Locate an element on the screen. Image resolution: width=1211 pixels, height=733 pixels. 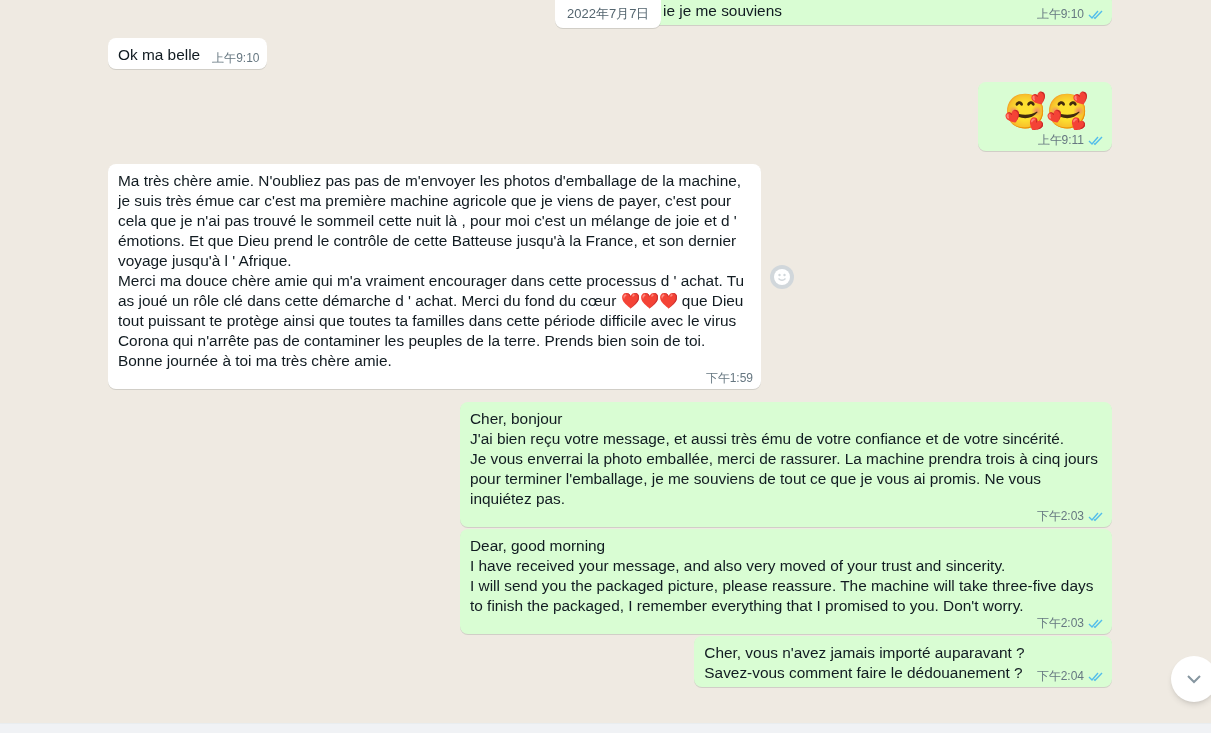
chevron-down-icon is located at coordinates (1194, 679).